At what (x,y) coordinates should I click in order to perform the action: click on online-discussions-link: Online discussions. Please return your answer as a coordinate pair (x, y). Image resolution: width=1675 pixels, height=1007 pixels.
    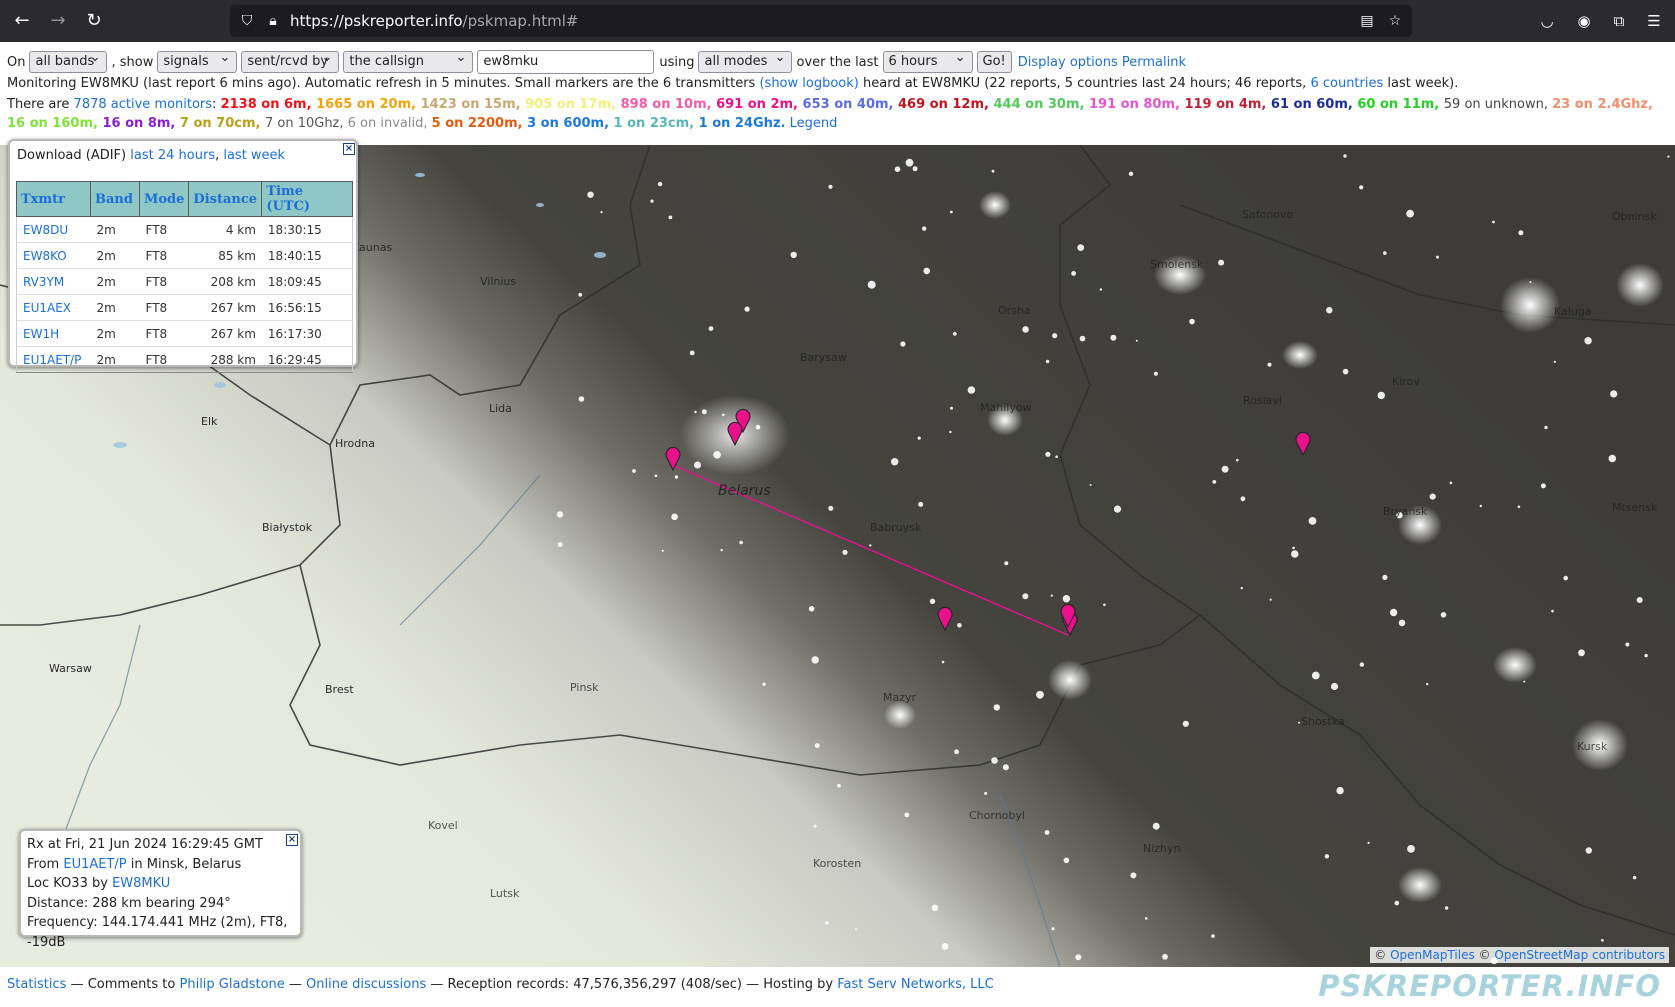
    Looking at the image, I should click on (366, 984).